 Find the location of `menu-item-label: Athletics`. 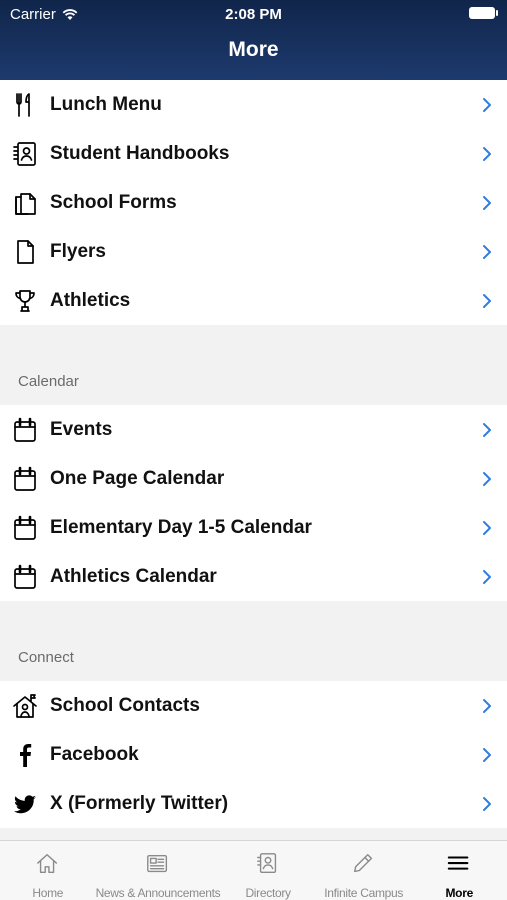

menu-item-label: Athletics is located at coordinates (90, 300).